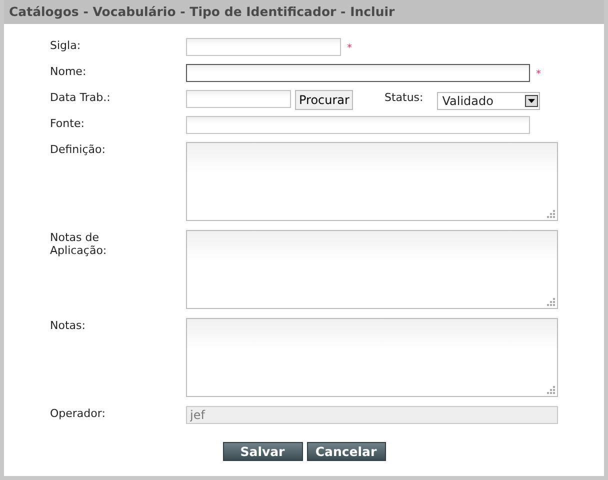 This screenshot has width=608, height=480. What do you see at coordinates (372, 415) in the screenshot?
I see `operator-field: jef` at bounding box center [372, 415].